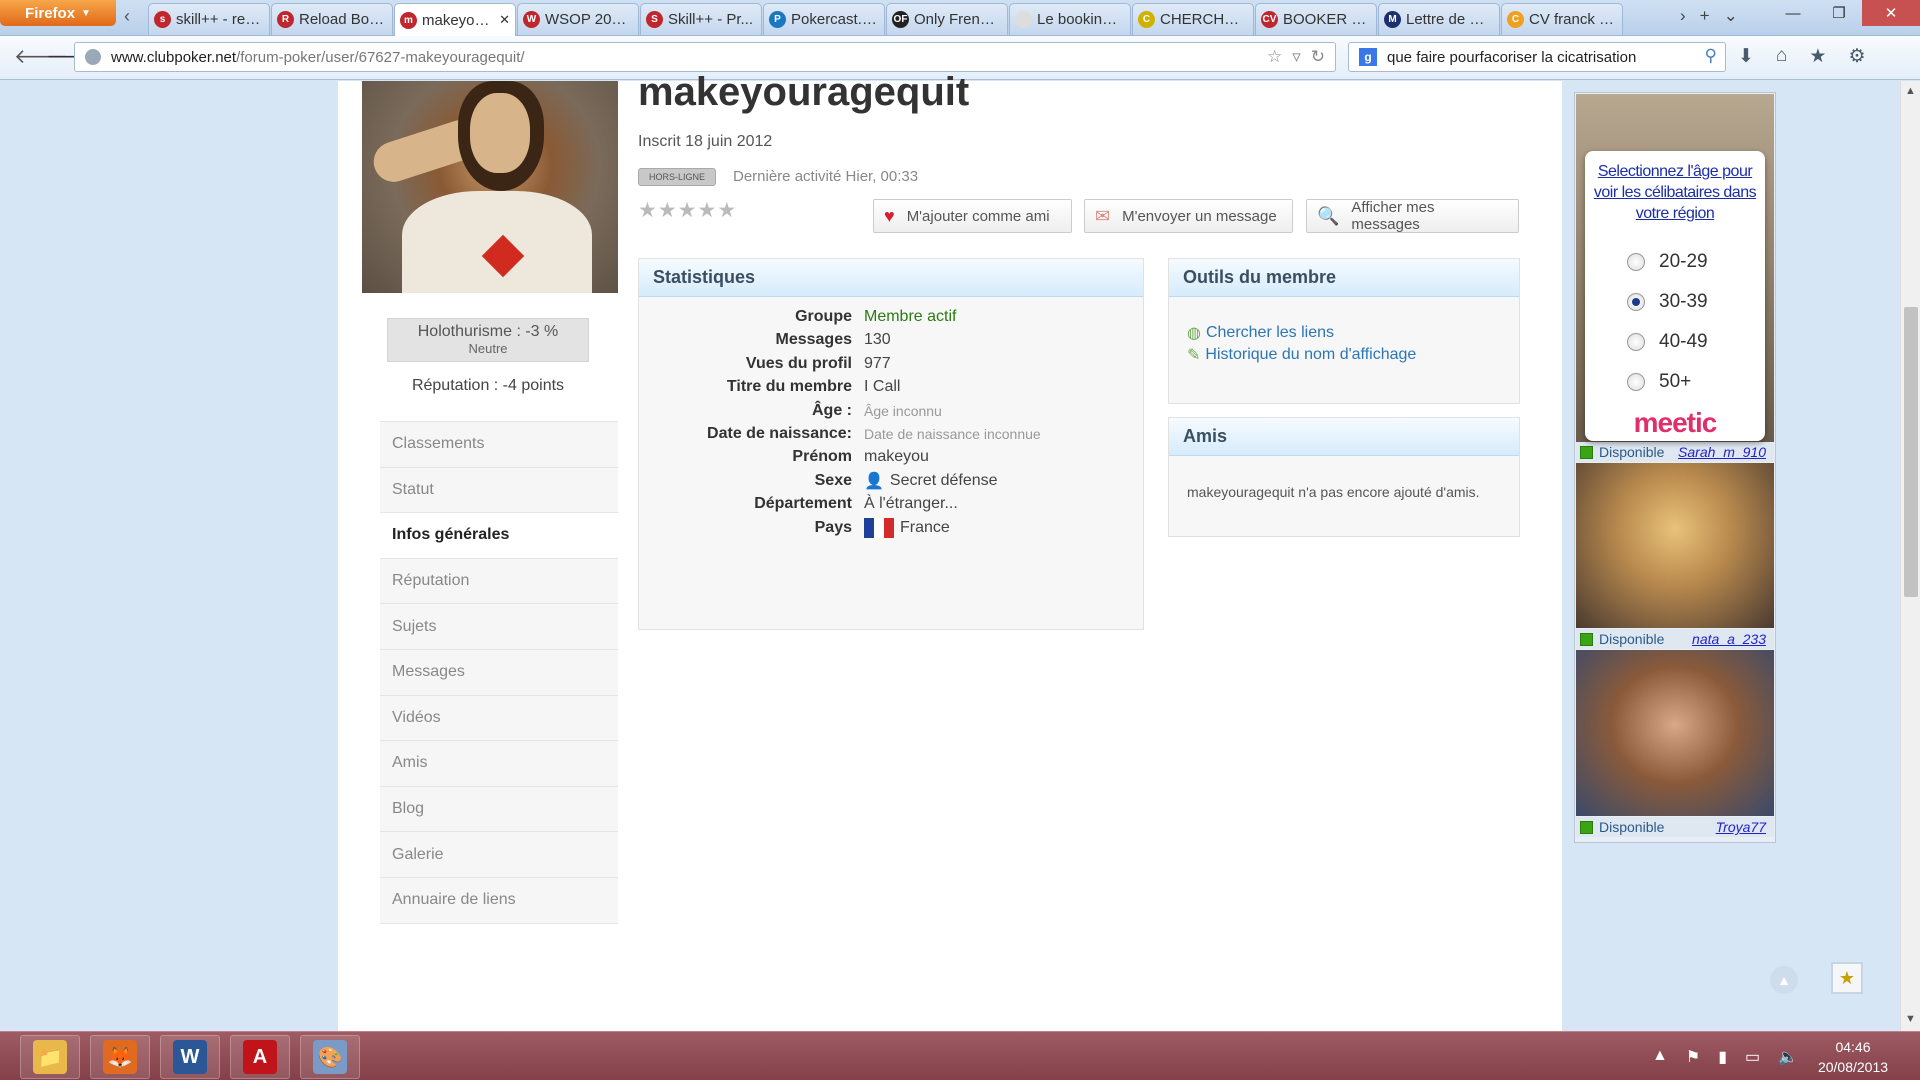 Image resolution: width=1920 pixels, height=1080 pixels. What do you see at coordinates (488, 348) in the screenshot?
I see `reputation-status: Neutre` at bounding box center [488, 348].